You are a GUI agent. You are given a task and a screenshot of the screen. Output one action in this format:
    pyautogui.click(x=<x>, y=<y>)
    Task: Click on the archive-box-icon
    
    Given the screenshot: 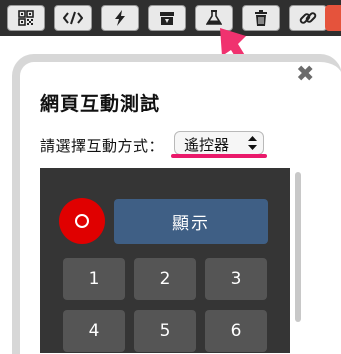 What is the action you would take?
    pyautogui.click(x=167, y=18)
    